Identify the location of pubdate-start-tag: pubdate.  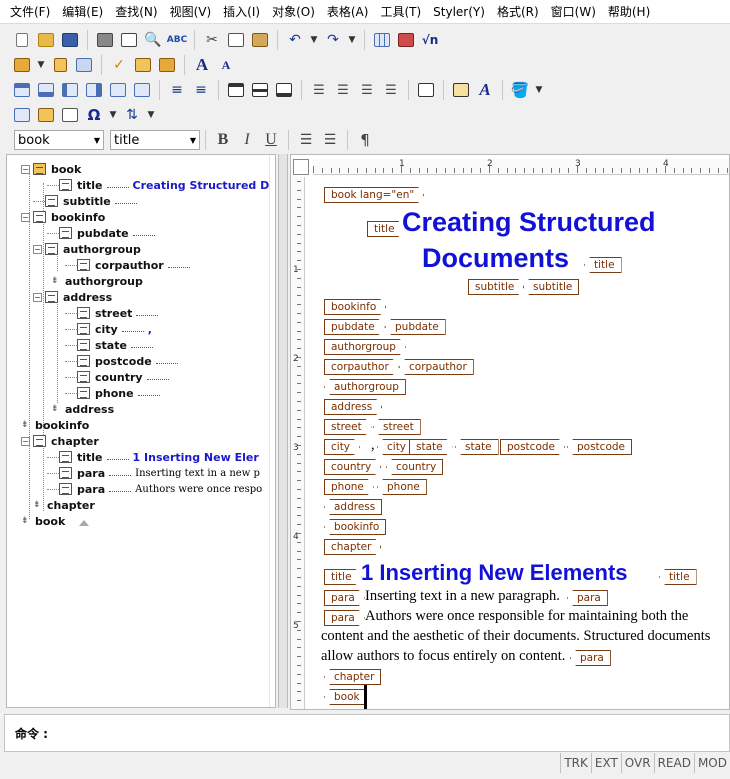
(354, 327).